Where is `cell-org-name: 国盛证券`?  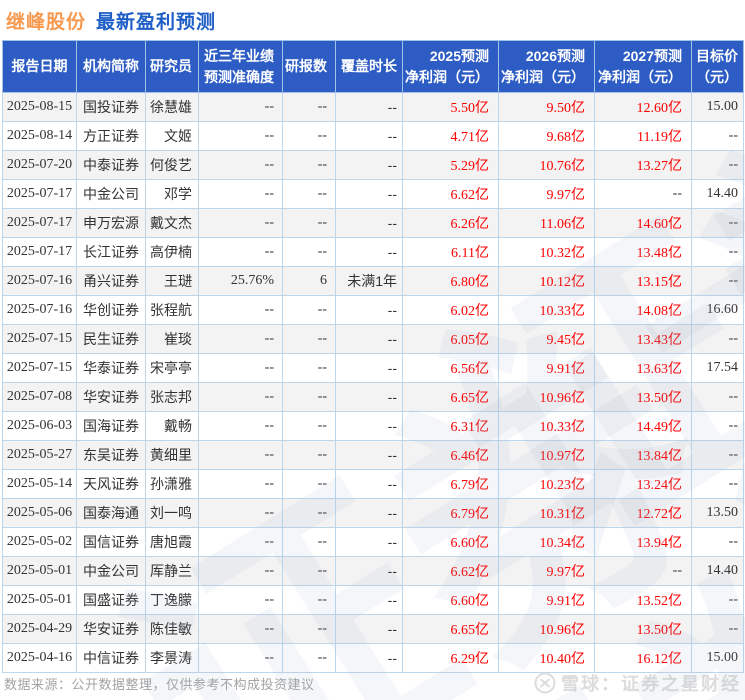 cell-org-name: 国盛证券 is located at coordinates (111, 600).